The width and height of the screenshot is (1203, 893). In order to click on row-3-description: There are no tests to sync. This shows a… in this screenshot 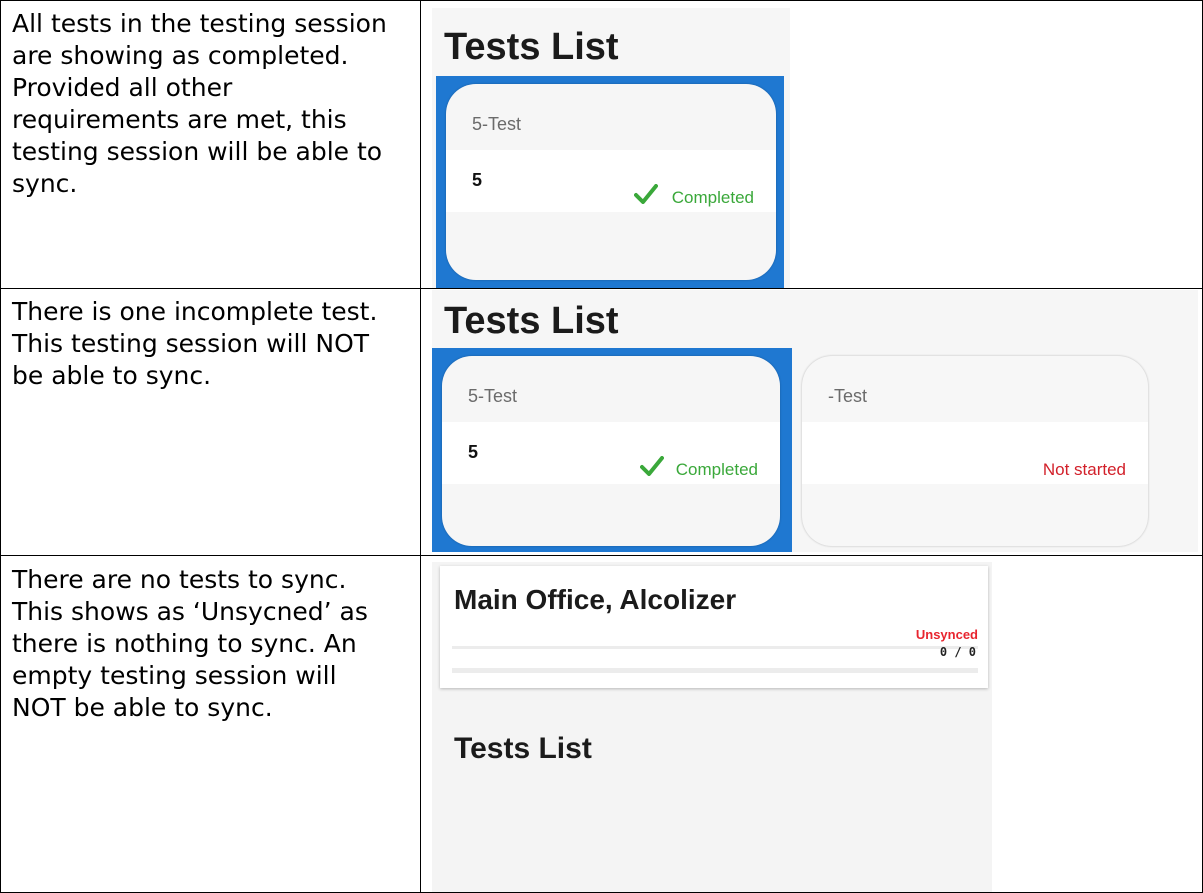, I will do `click(212, 644)`.